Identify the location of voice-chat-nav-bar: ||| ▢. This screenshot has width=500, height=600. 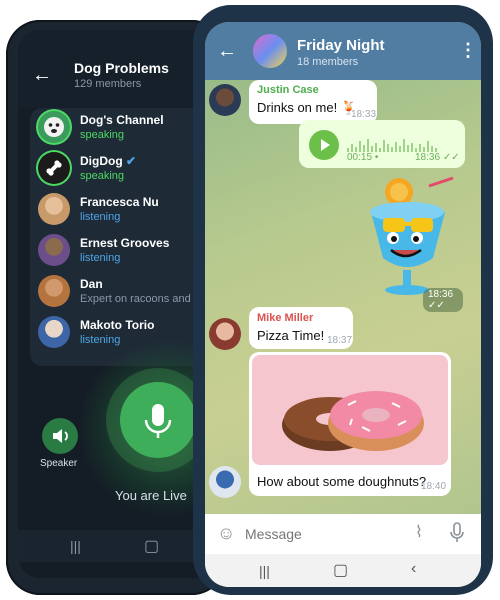
(108, 546).